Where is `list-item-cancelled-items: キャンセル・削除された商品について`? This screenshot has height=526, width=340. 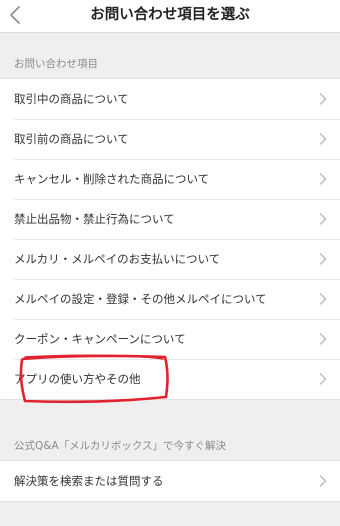
list-item-cancelled-items: キャンセル・削除された商品について is located at coordinates (170, 179).